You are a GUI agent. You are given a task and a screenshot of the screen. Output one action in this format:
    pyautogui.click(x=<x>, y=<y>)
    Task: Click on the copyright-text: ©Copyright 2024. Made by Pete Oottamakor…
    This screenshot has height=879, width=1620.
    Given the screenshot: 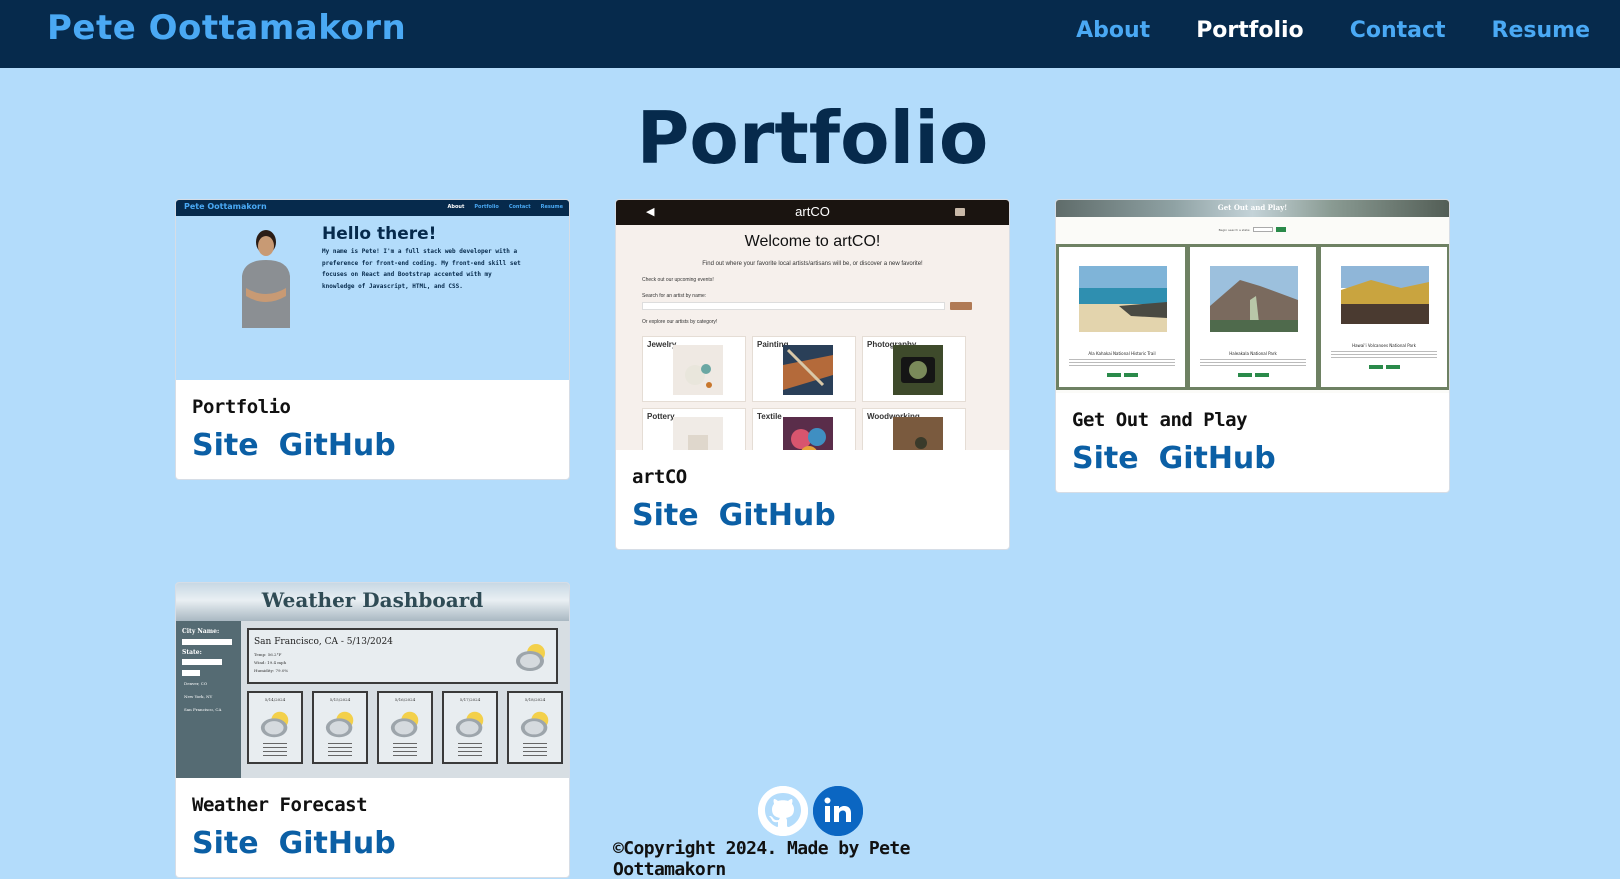 What is the action you would take?
    pyautogui.click(x=761, y=858)
    